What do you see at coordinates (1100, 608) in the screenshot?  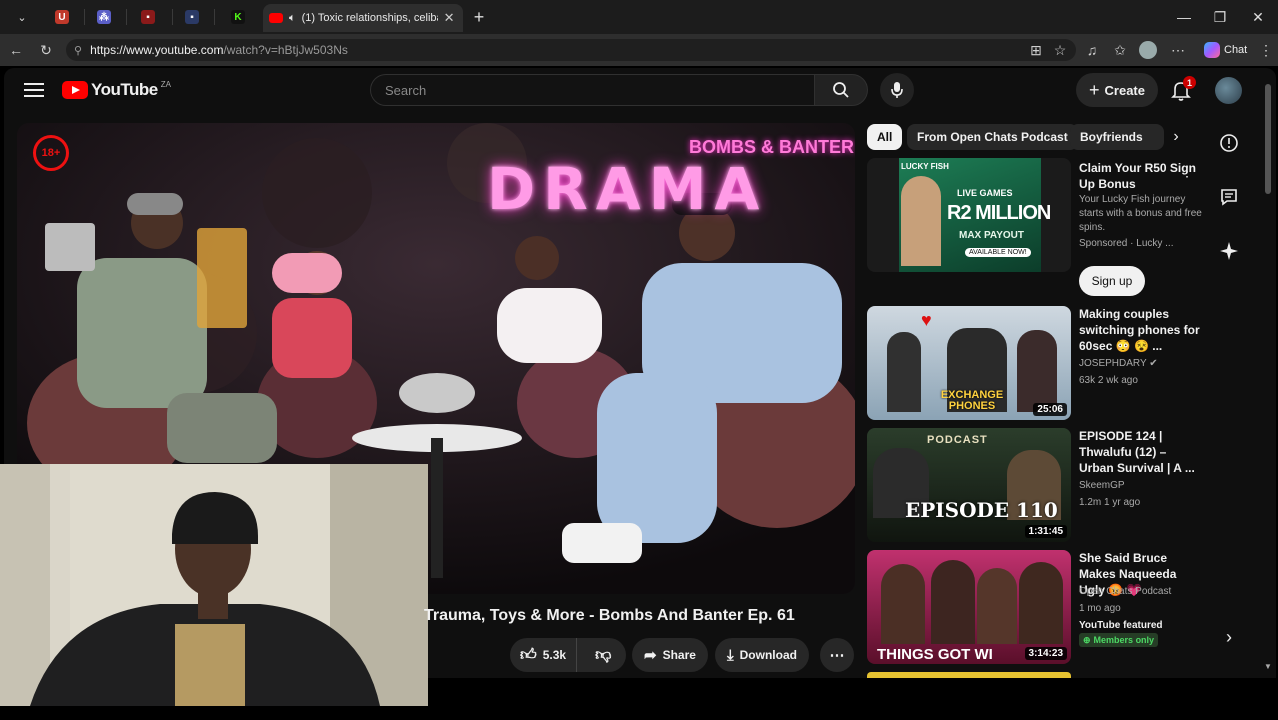 I see `view-meta: 1 mo ago` at bounding box center [1100, 608].